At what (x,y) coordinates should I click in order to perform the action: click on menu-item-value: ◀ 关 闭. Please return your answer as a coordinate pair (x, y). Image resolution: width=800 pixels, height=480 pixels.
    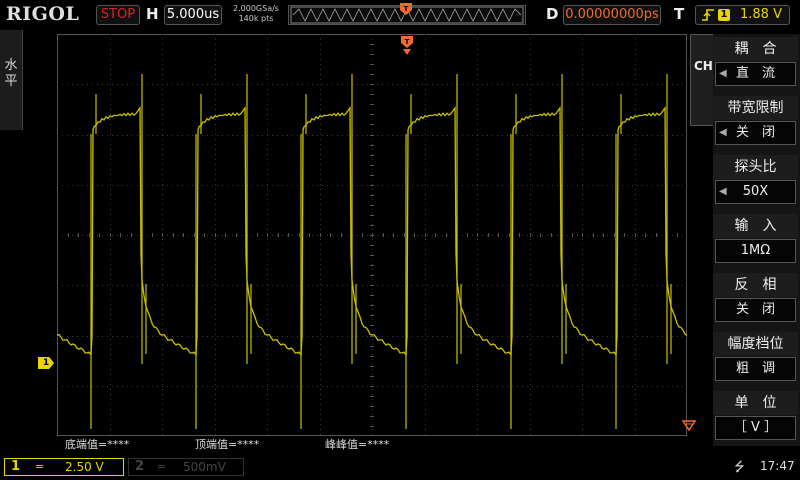
    Looking at the image, I should click on (755, 133).